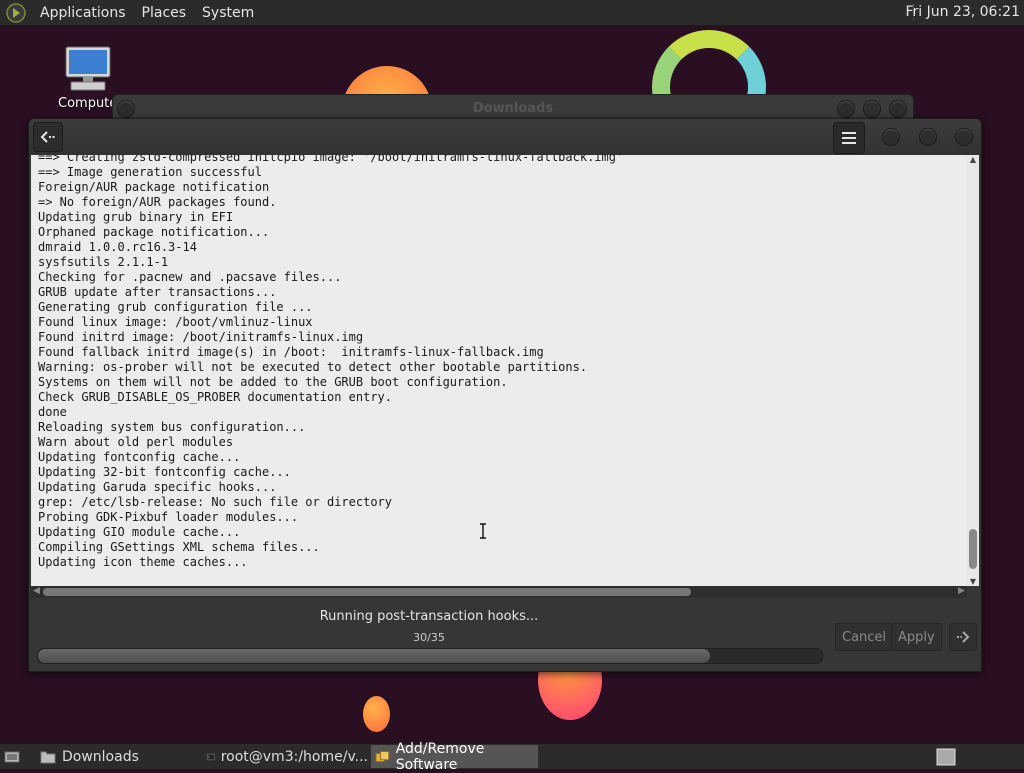 The height and width of the screenshot is (773, 1024). I want to click on details-button, so click(963, 637).